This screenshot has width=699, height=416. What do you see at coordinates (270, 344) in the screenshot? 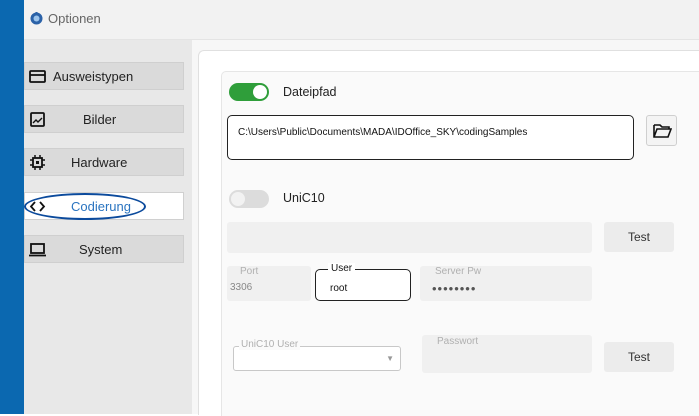
I see `unic10-user-label: UniC10 User` at bounding box center [270, 344].